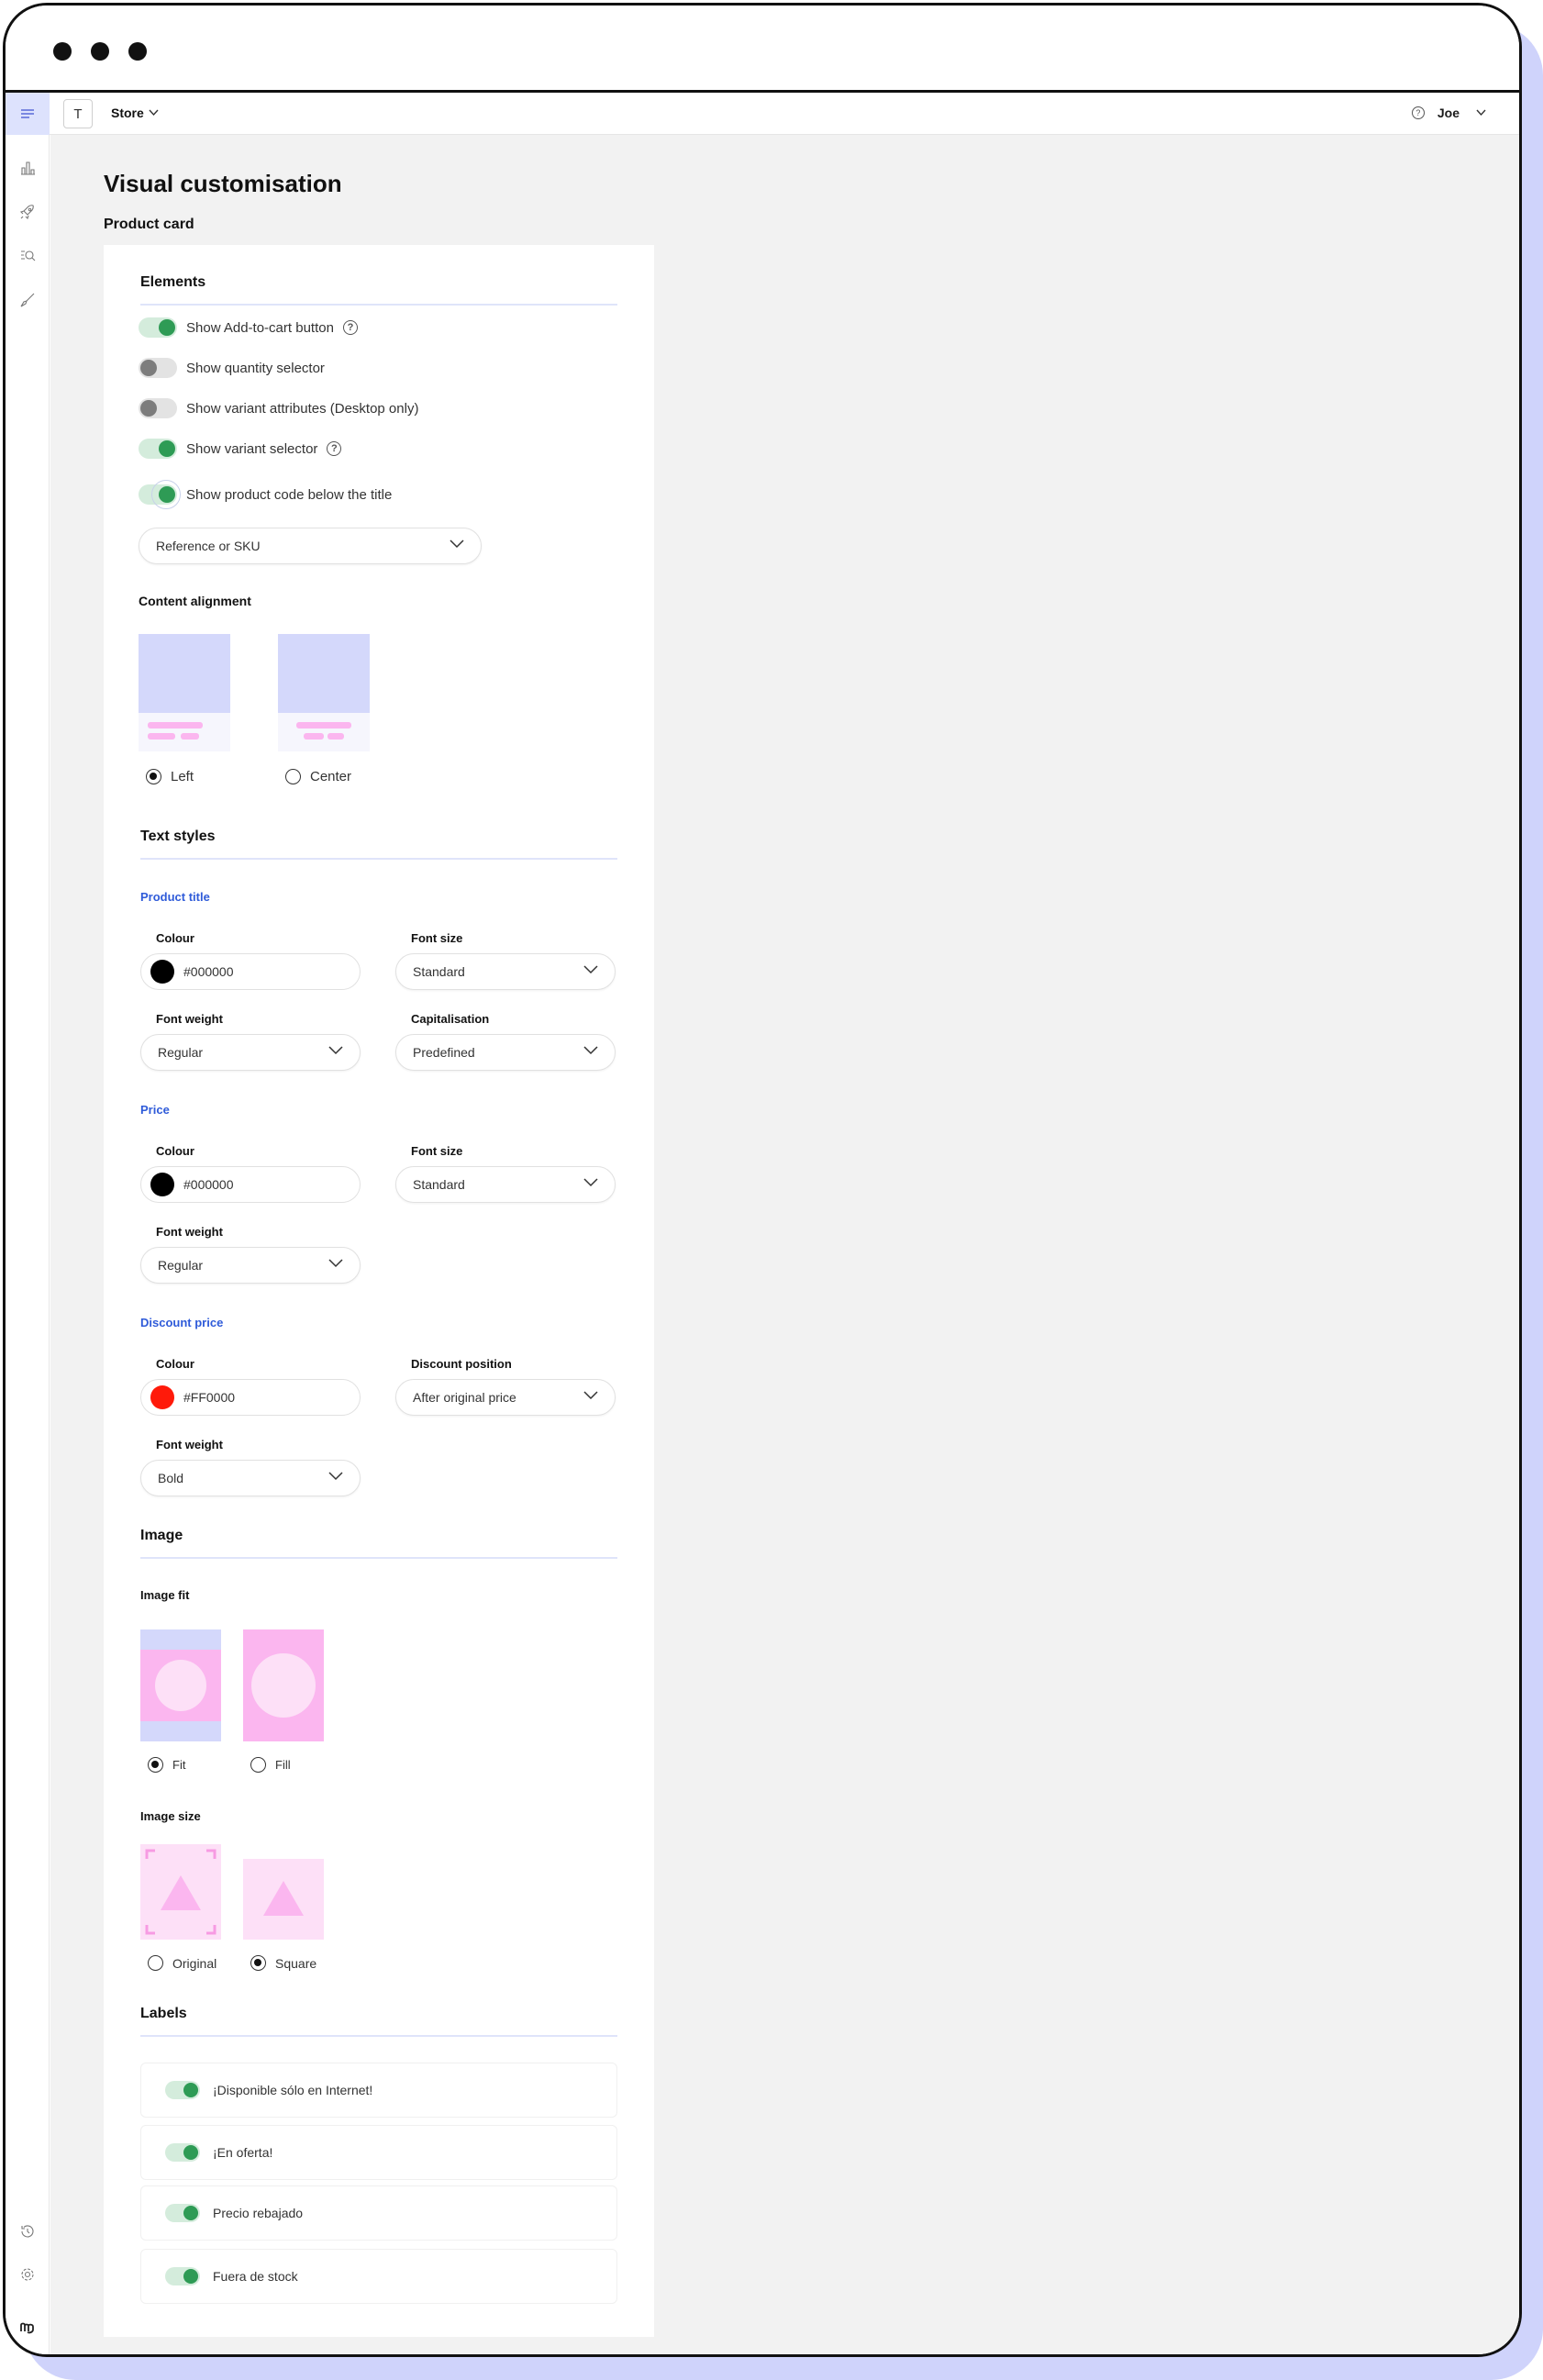 The height and width of the screenshot is (2380, 1543). Describe the element at coordinates (137, 51) in the screenshot. I see `window-dot-maximize` at that location.